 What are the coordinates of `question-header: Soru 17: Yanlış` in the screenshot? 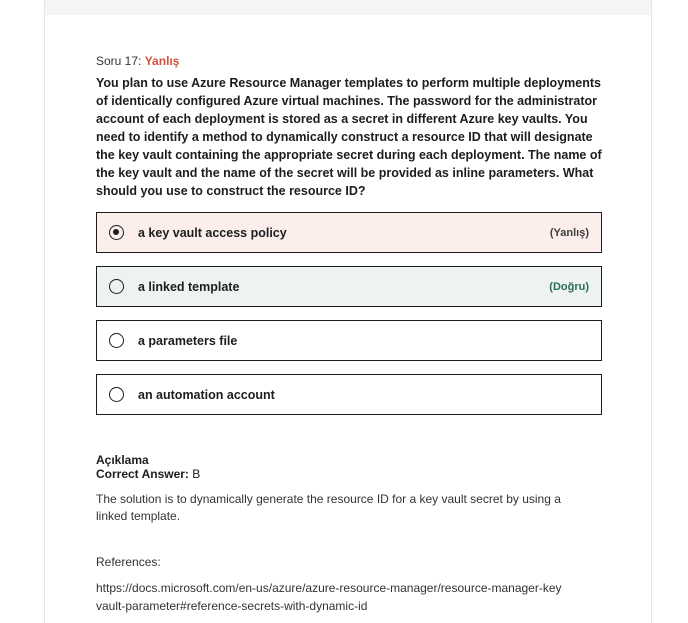 It's located at (349, 61).